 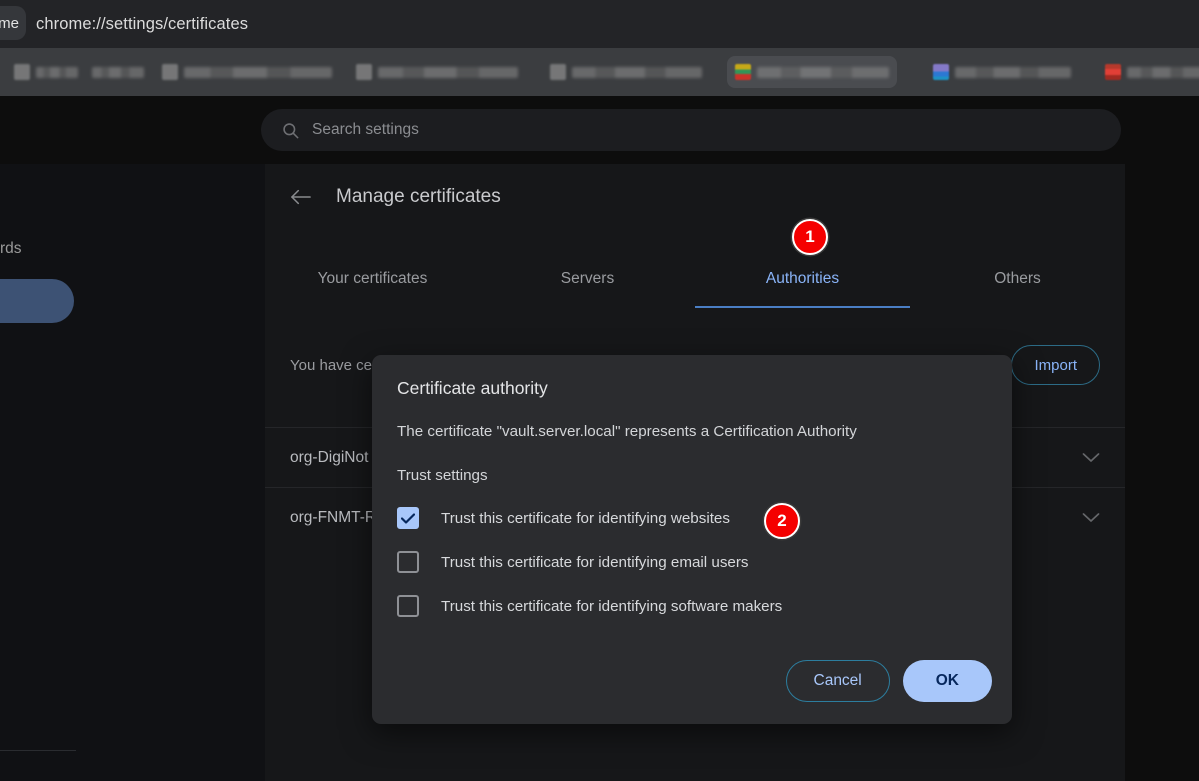 What do you see at coordinates (291, 130) in the screenshot?
I see `search-icon` at bounding box center [291, 130].